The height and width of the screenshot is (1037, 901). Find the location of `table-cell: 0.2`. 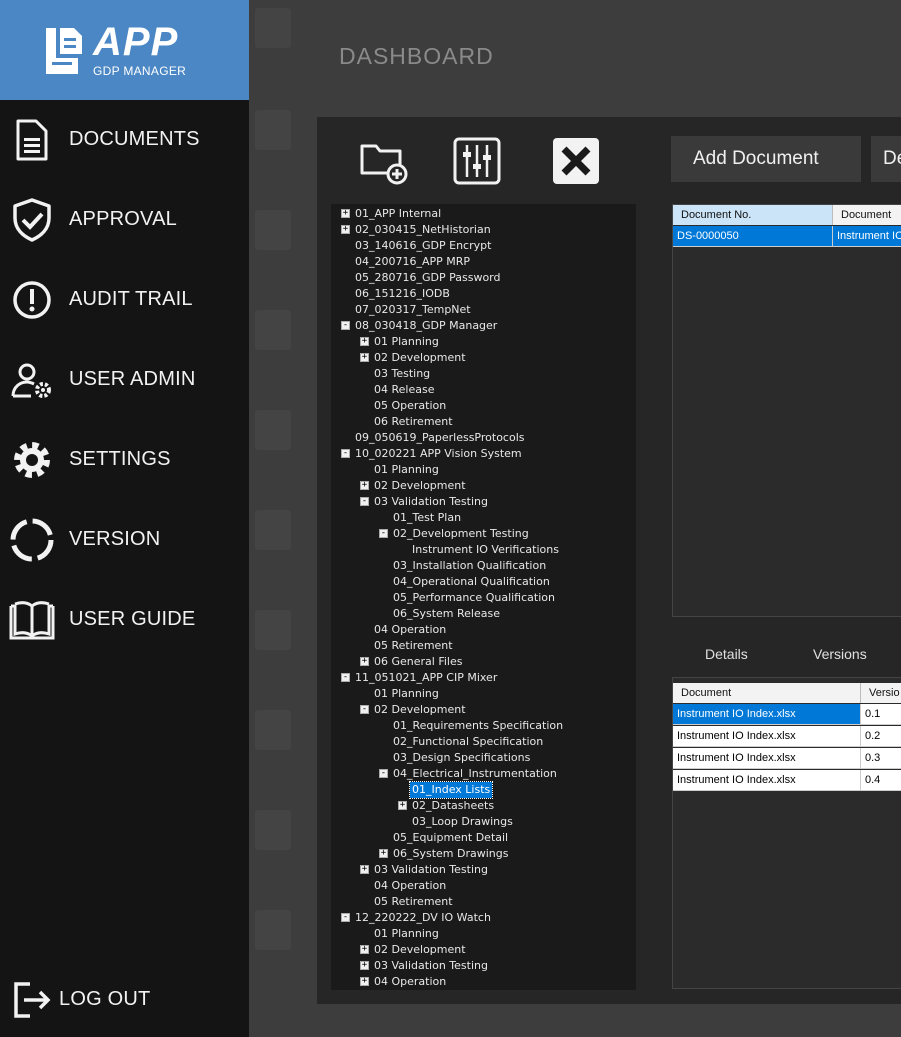

table-cell: 0.2 is located at coordinates (881, 736).